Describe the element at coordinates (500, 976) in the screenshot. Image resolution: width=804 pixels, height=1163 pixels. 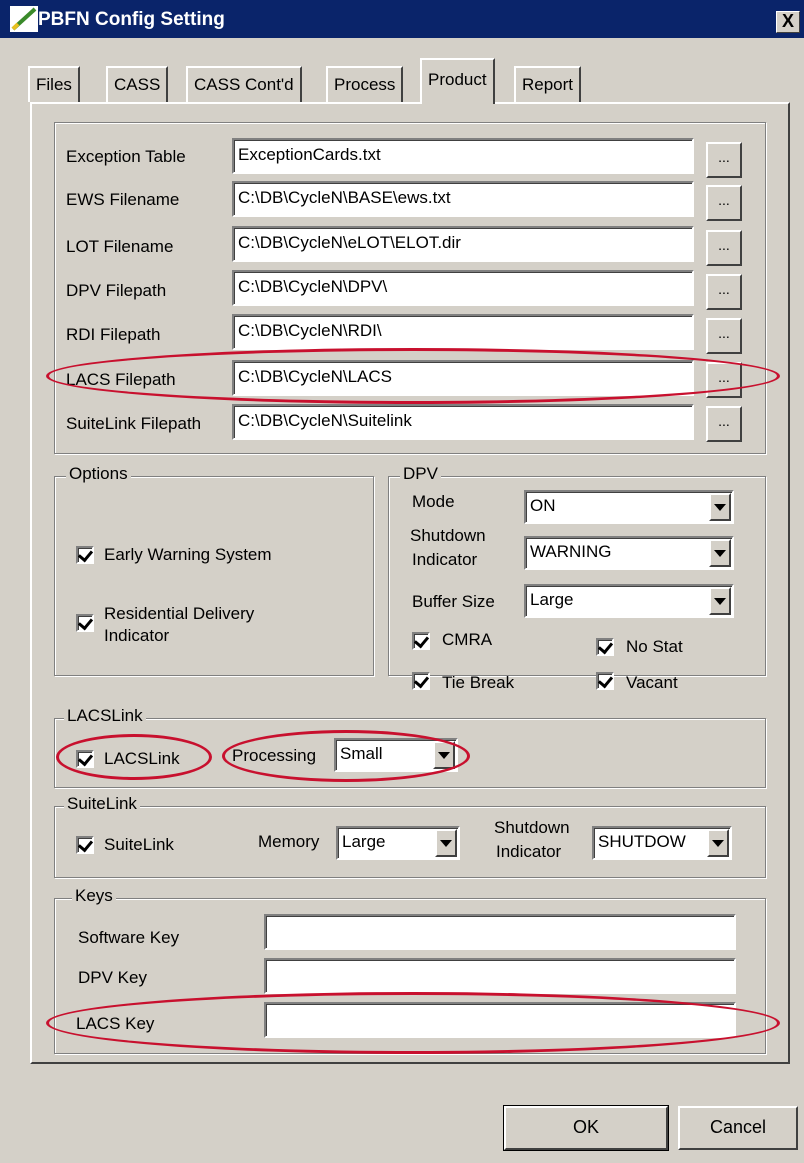
I see `dpv-key-input` at that location.